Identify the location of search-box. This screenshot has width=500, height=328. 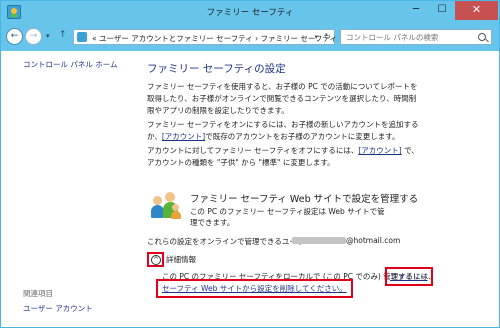
(416, 37).